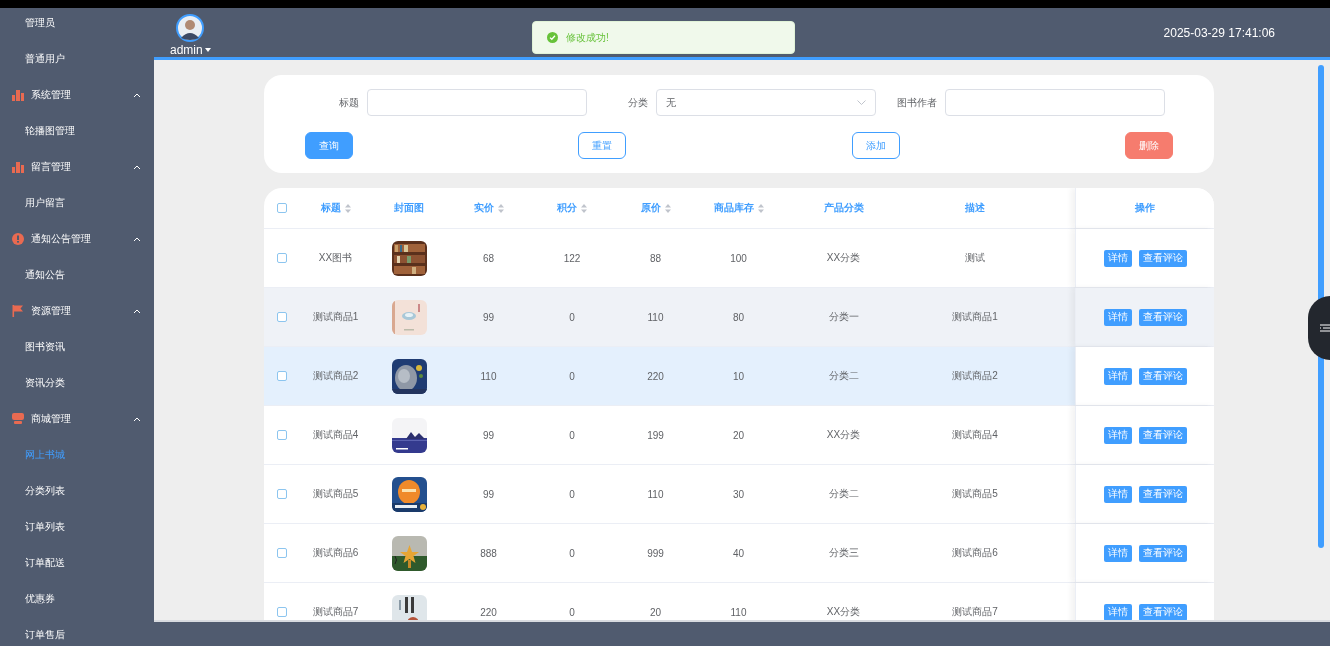  Describe the element at coordinates (1219, 32) in the screenshot. I see `datetime: 2025-03-29 17:41:06` at that location.